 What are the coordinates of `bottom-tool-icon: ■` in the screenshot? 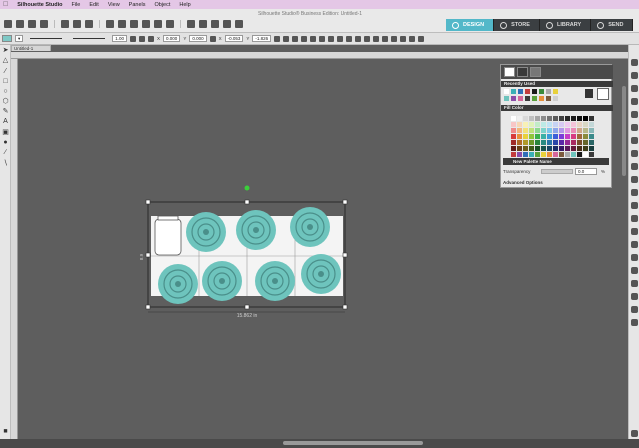 It's located at (5, 431).